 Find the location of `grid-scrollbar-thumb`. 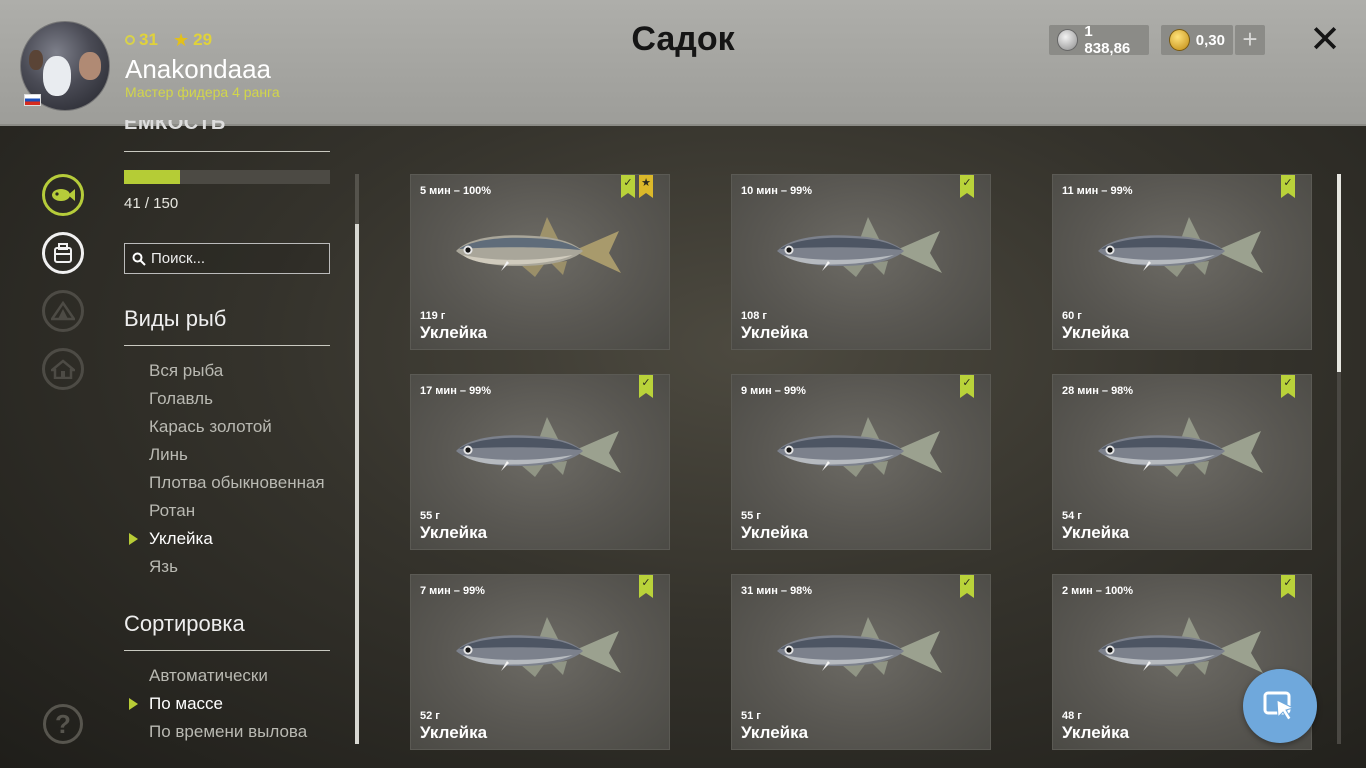

grid-scrollbar-thumb is located at coordinates (1339, 273).